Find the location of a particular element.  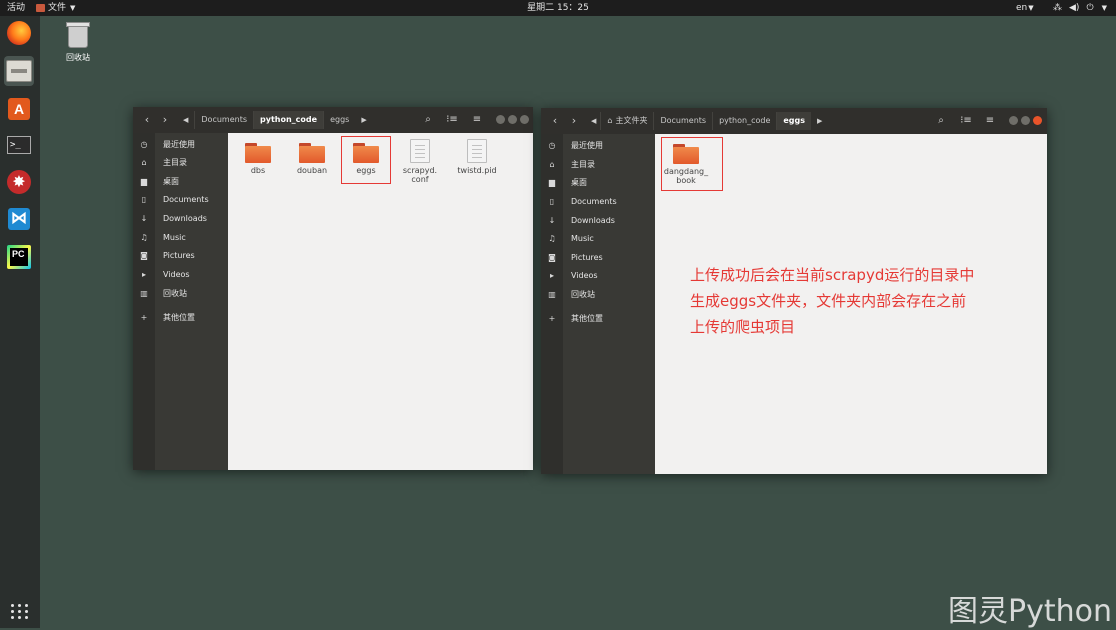

network-icon: ⁂ is located at coordinates (1057, 8).